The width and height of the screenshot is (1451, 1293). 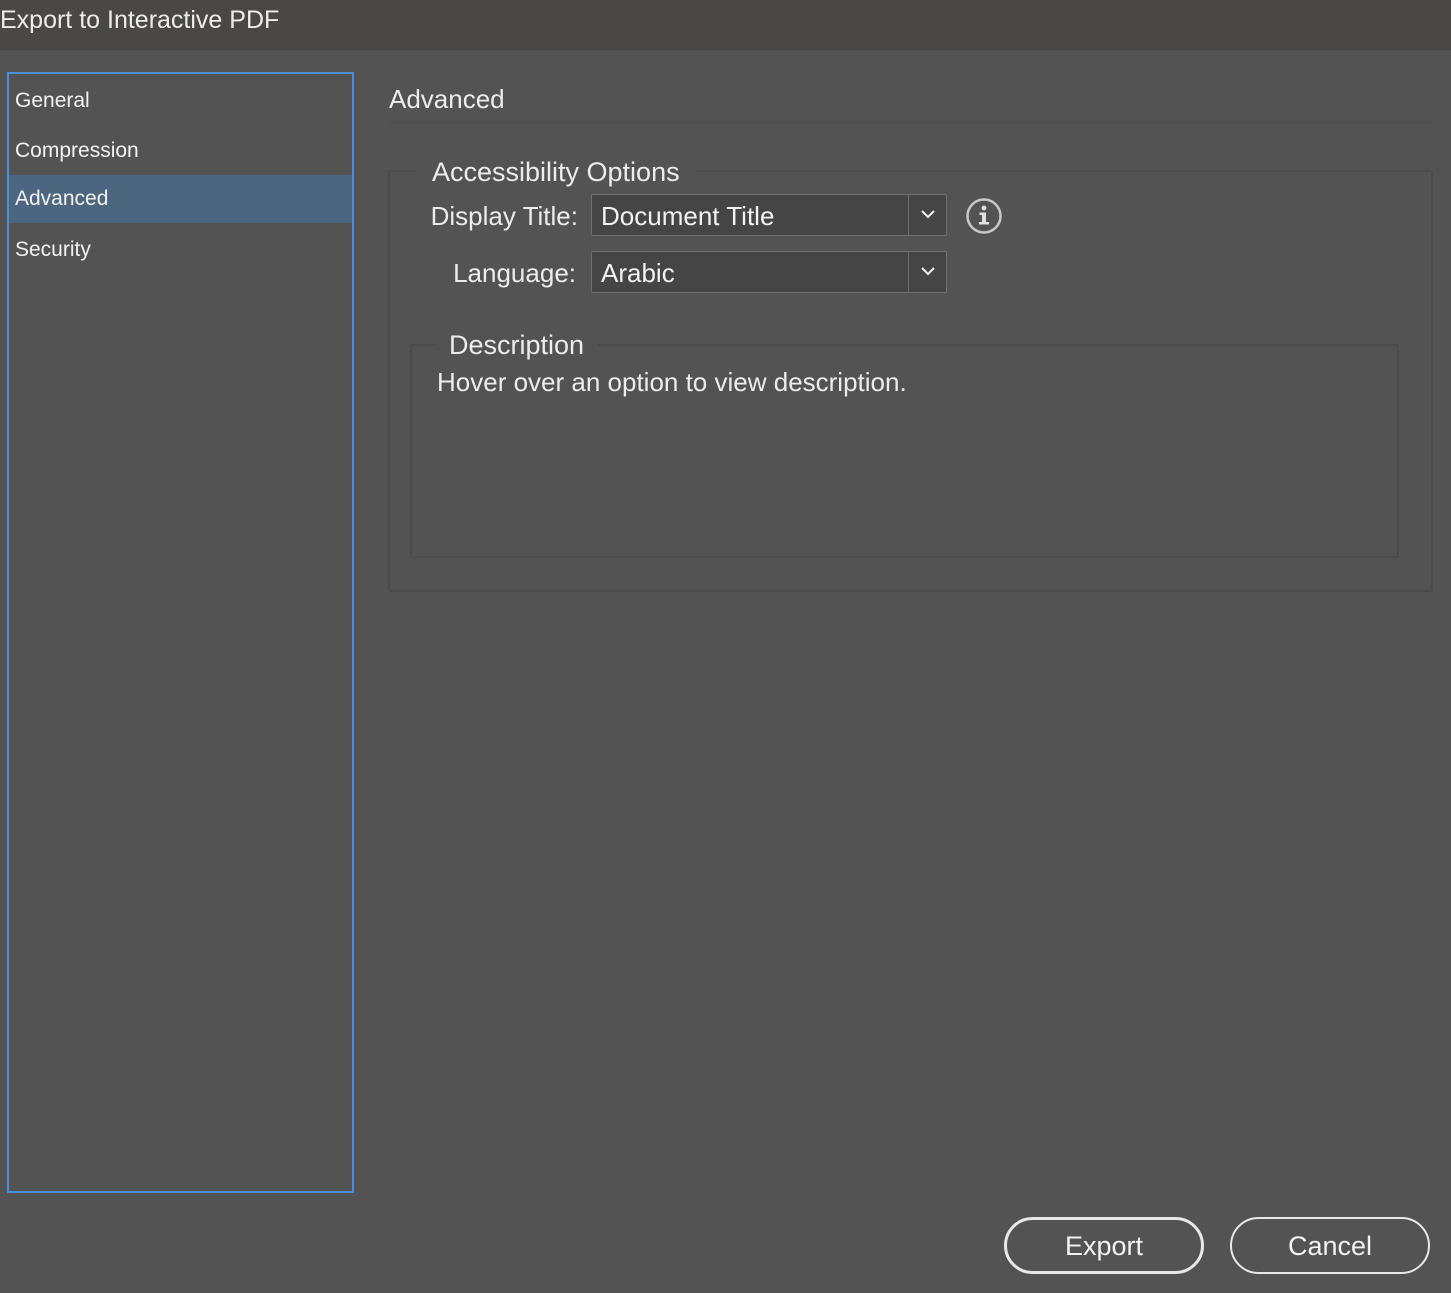 I want to click on window-title: Export to Interactive PDF, so click(x=140, y=20).